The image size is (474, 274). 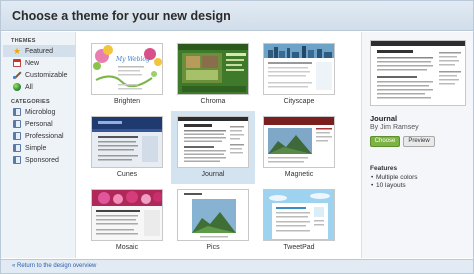 What do you see at coordinates (237, 16) in the screenshot?
I see `dialog-header: Choose a theme for your new design` at bounding box center [237, 16].